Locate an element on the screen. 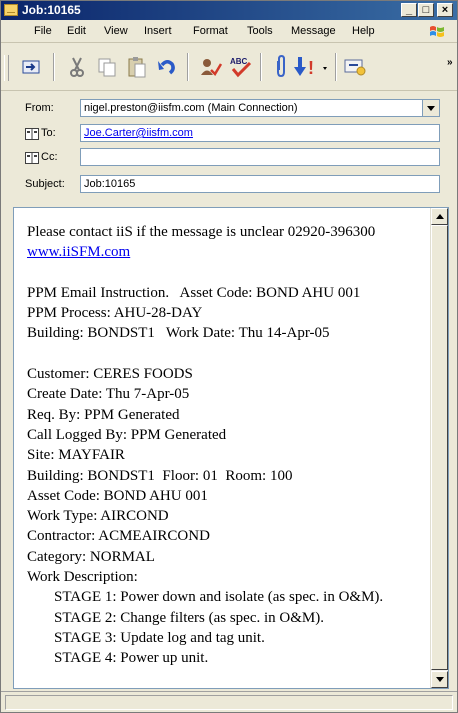 Image resolution: width=458 pixels, height=713 pixels. sign-icon is located at coordinates (355, 67).